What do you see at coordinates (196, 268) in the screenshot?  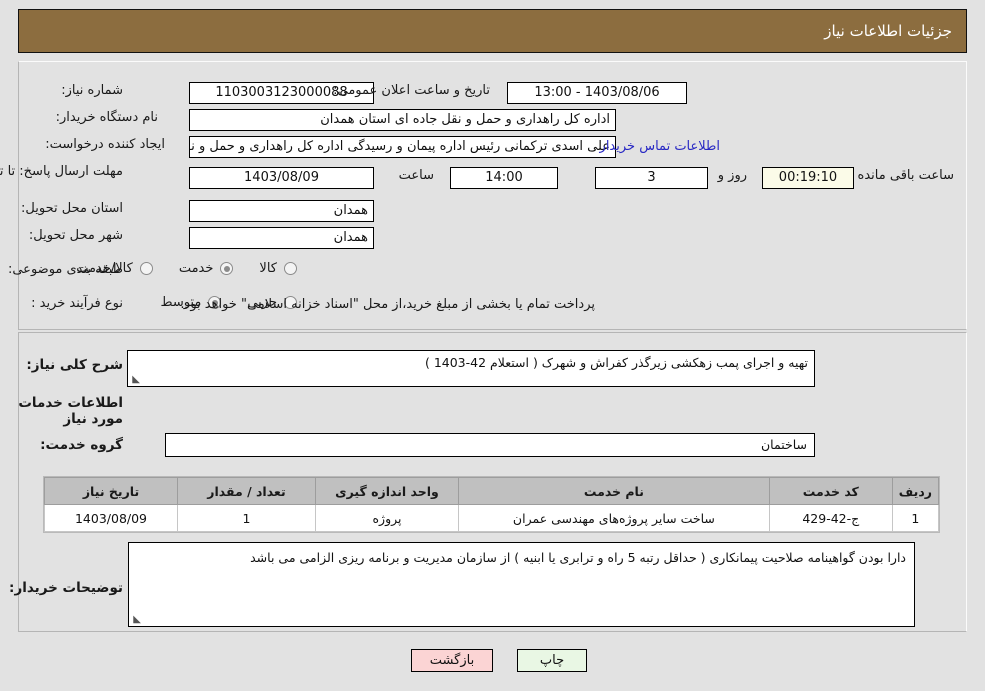 I see `subject-category-option-label: خدمت` at bounding box center [196, 268].